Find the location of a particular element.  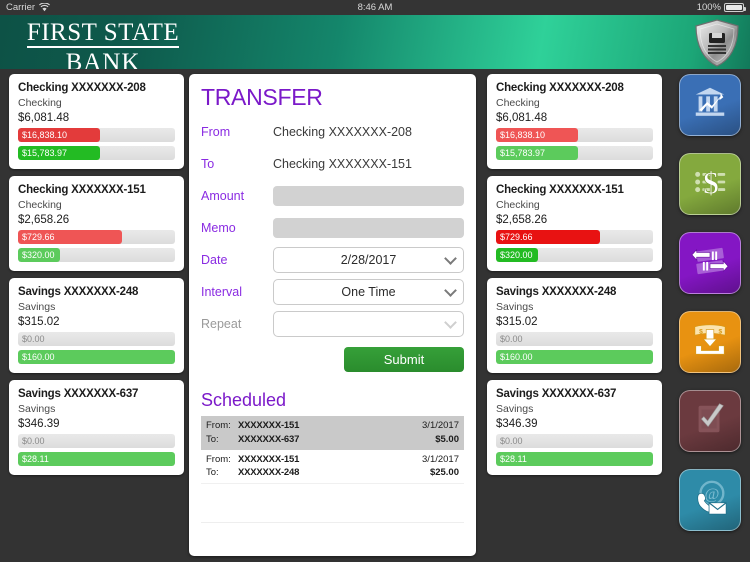

transfer-arrows-icon is located at coordinates (710, 263).